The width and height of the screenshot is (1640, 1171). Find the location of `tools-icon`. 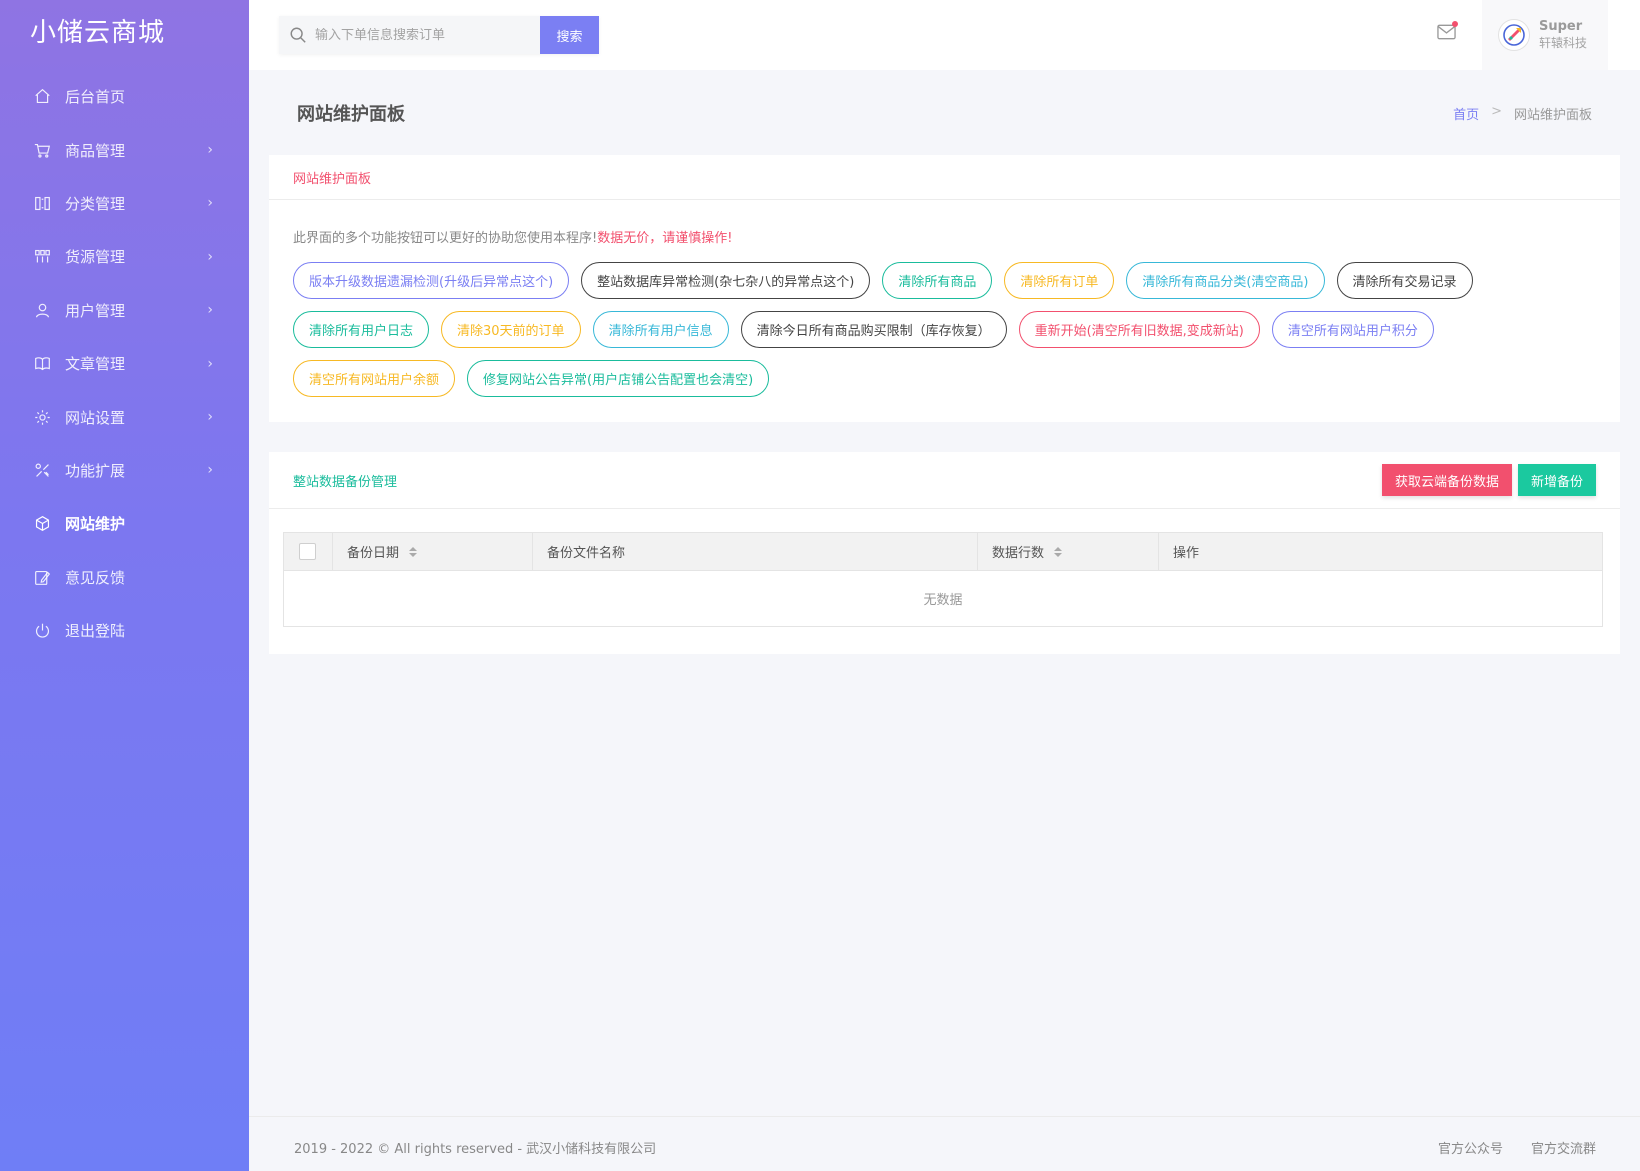

tools-icon is located at coordinates (42, 470).